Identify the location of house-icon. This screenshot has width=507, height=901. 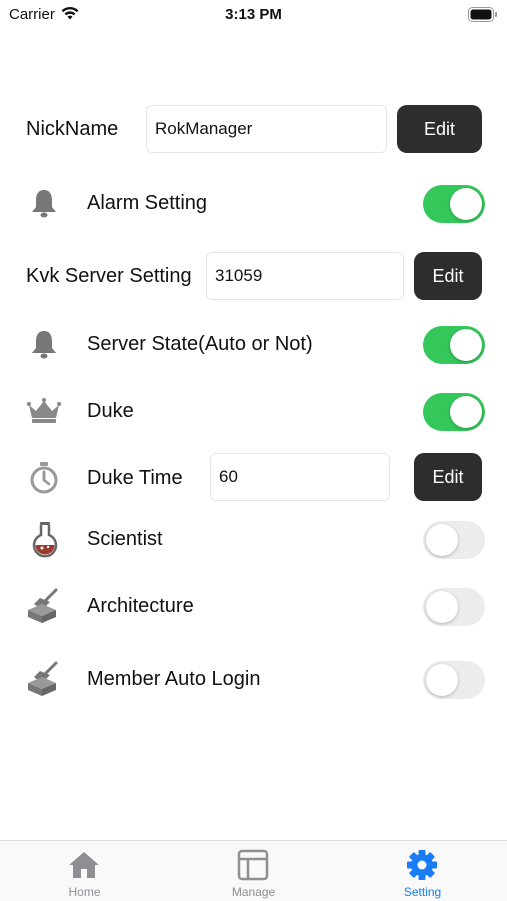
(84, 865).